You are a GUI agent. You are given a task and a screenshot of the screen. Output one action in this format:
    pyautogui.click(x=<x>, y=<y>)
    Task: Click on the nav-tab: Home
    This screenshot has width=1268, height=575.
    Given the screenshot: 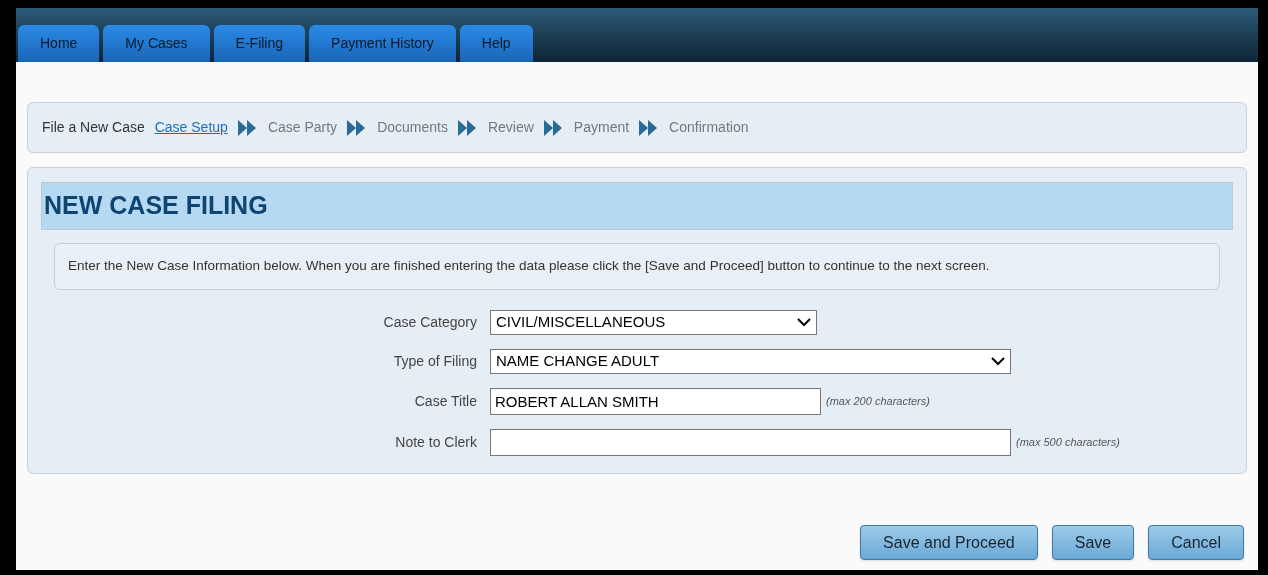 What is the action you would take?
    pyautogui.click(x=59, y=43)
    